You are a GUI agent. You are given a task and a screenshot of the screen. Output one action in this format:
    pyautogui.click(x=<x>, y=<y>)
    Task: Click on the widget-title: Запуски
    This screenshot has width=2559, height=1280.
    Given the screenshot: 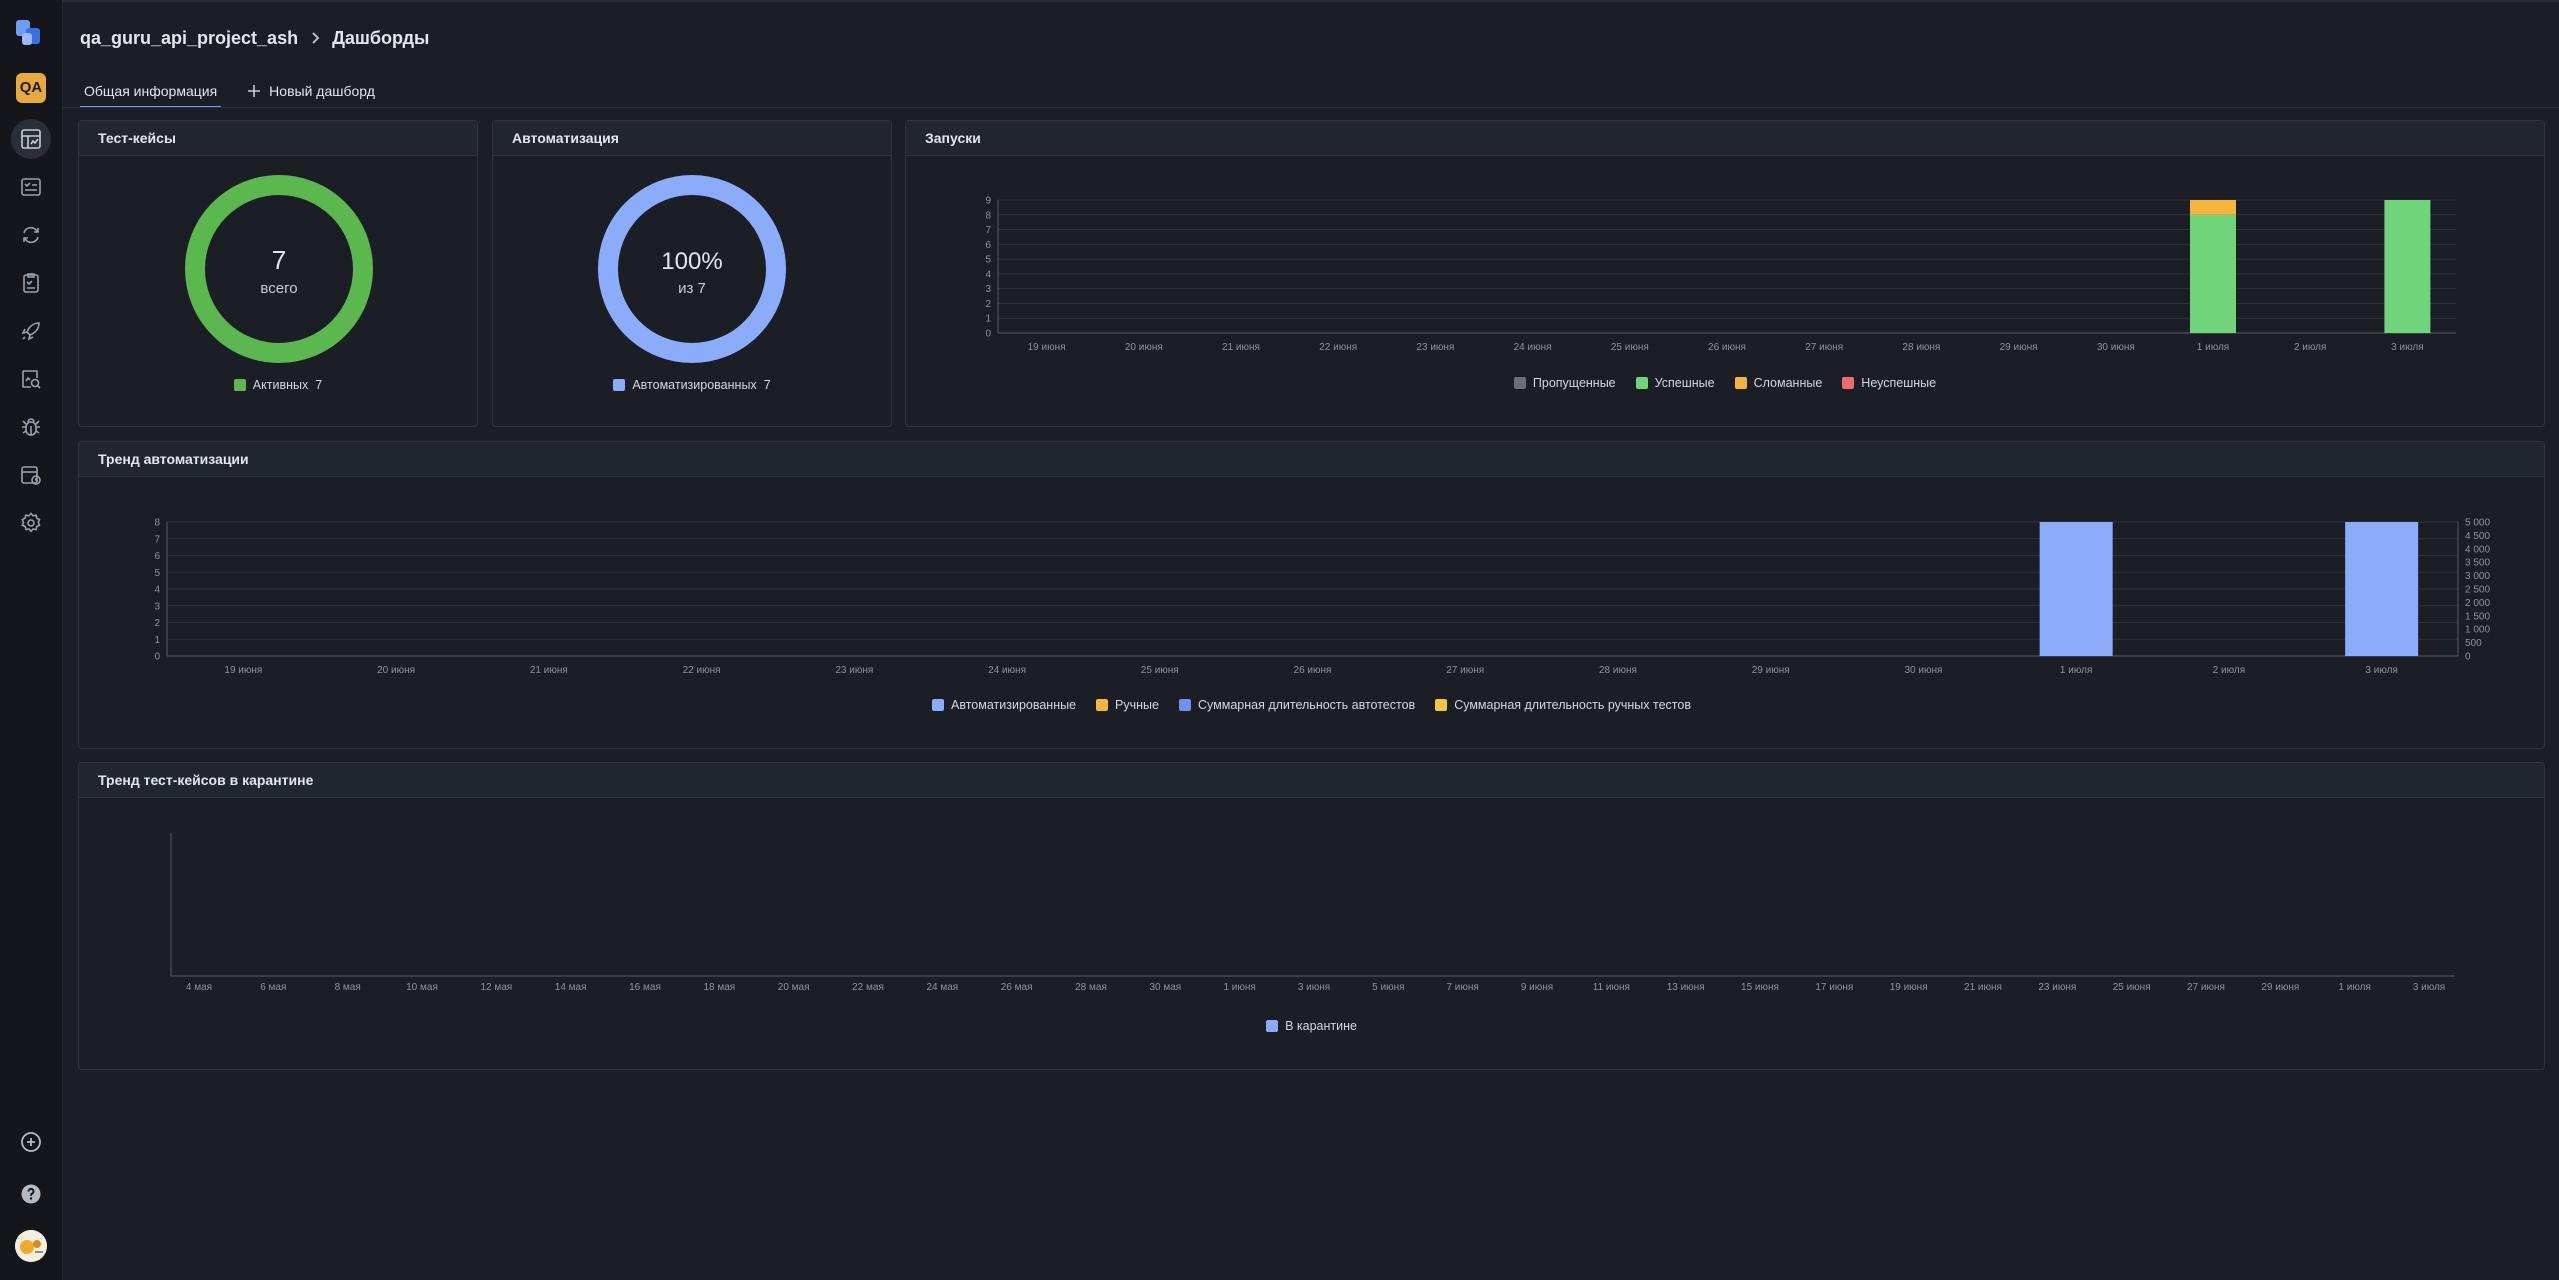 What is the action you would take?
    pyautogui.click(x=1725, y=138)
    